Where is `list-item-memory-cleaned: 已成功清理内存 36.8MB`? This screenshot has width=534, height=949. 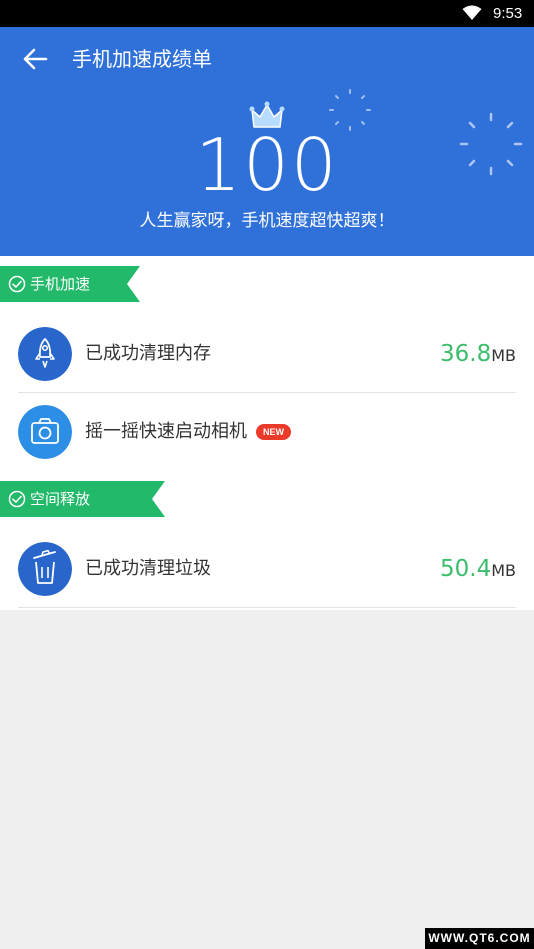
list-item-memory-cleaned: 已成功清理内存 36.8MB is located at coordinates (267, 354).